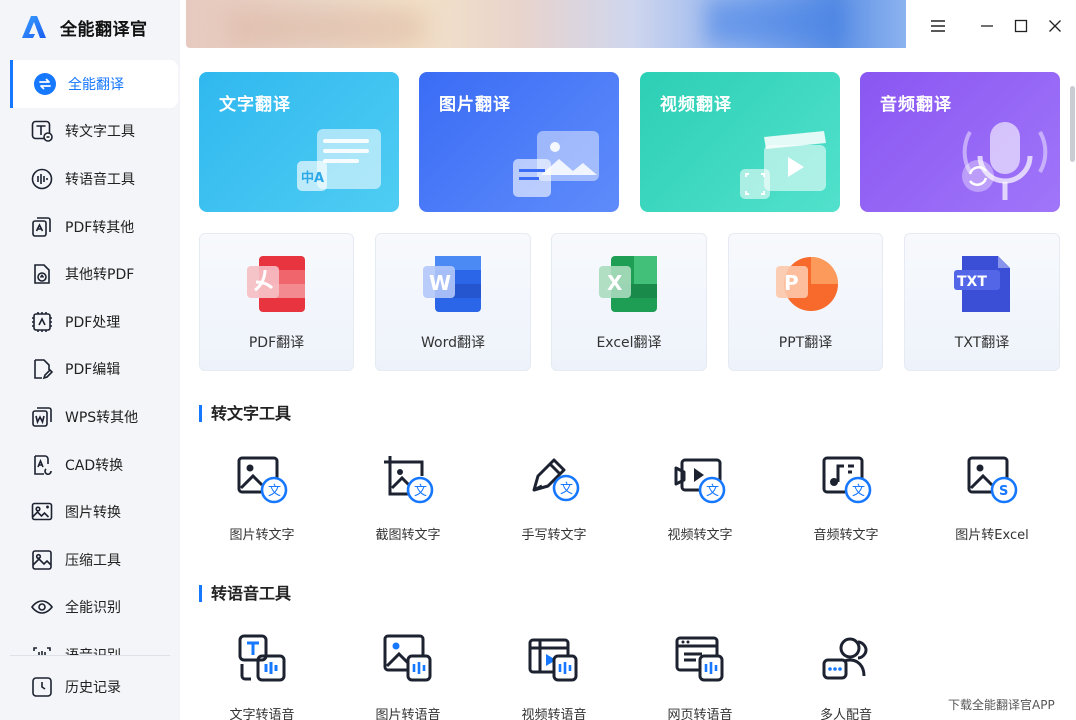 Image resolution: width=1076 pixels, height=720 pixels. I want to click on brand: 全能翻译官, so click(84, 27).